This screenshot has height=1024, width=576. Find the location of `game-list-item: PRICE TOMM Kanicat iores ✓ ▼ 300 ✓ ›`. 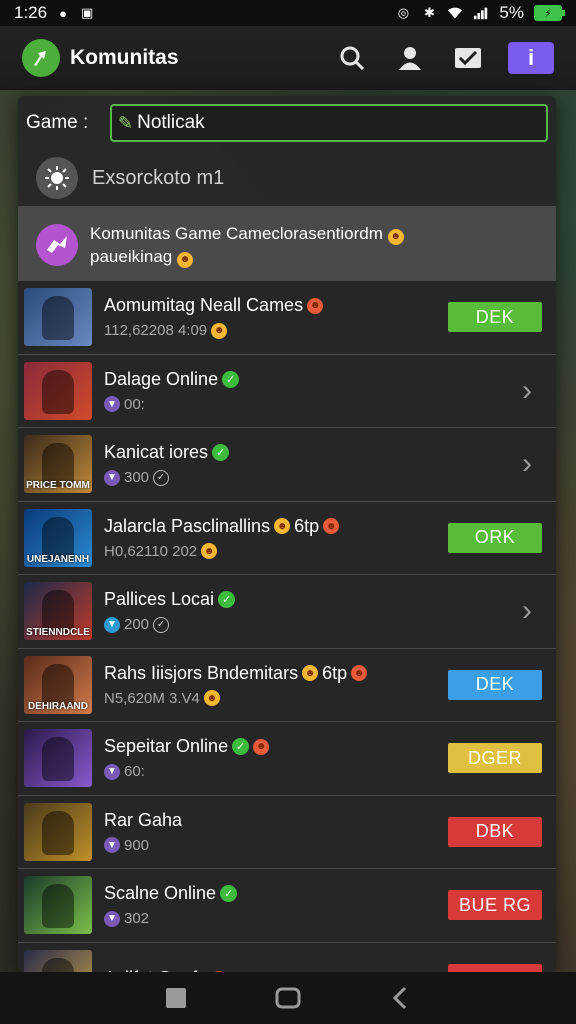

game-list-item: PRICE TOMM Kanicat iores ✓ ▼ 300 ✓ › is located at coordinates (287, 464).